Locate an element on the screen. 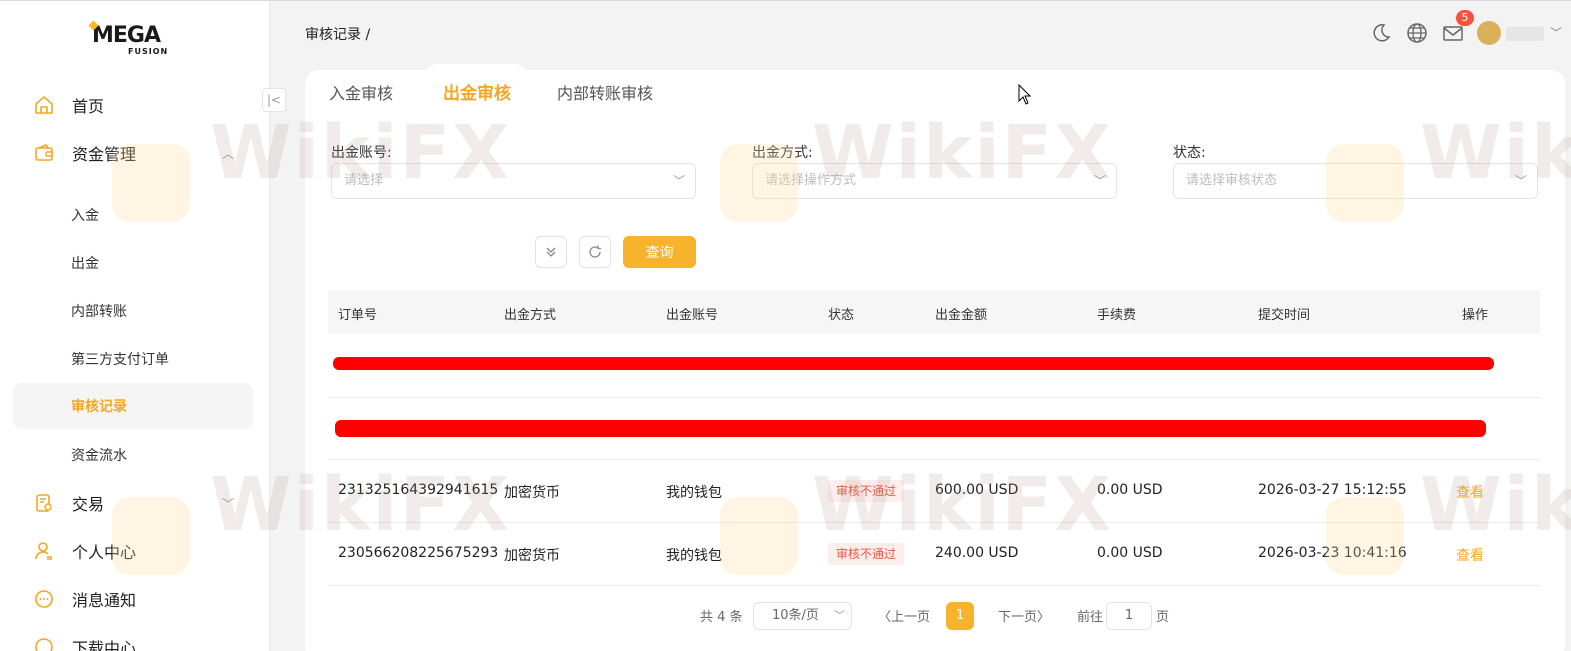 The height and width of the screenshot is (651, 1571). sidebar-item-audit: 审核记录 is located at coordinates (133, 406).